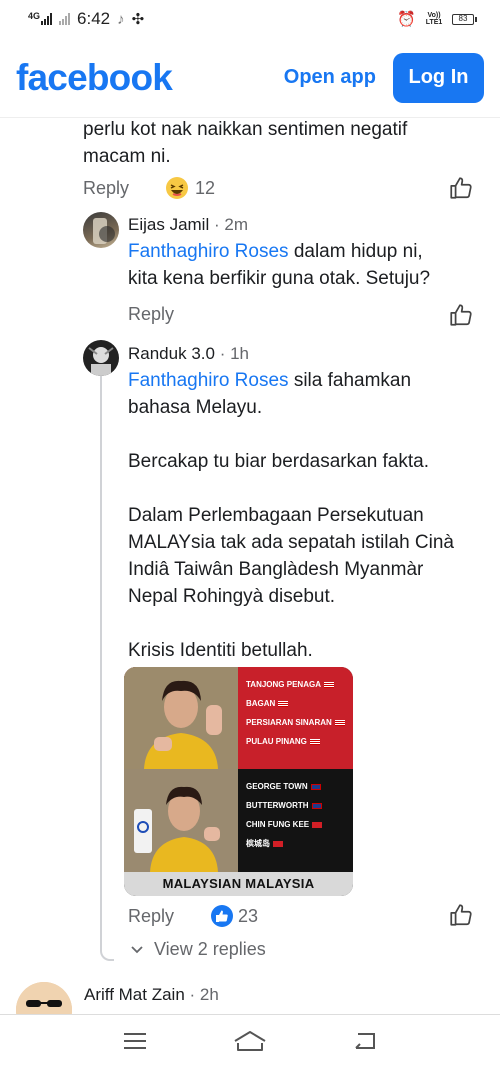  Describe the element at coordinates (365, 1043) in the screenshot. I see `back-icon` at that location.